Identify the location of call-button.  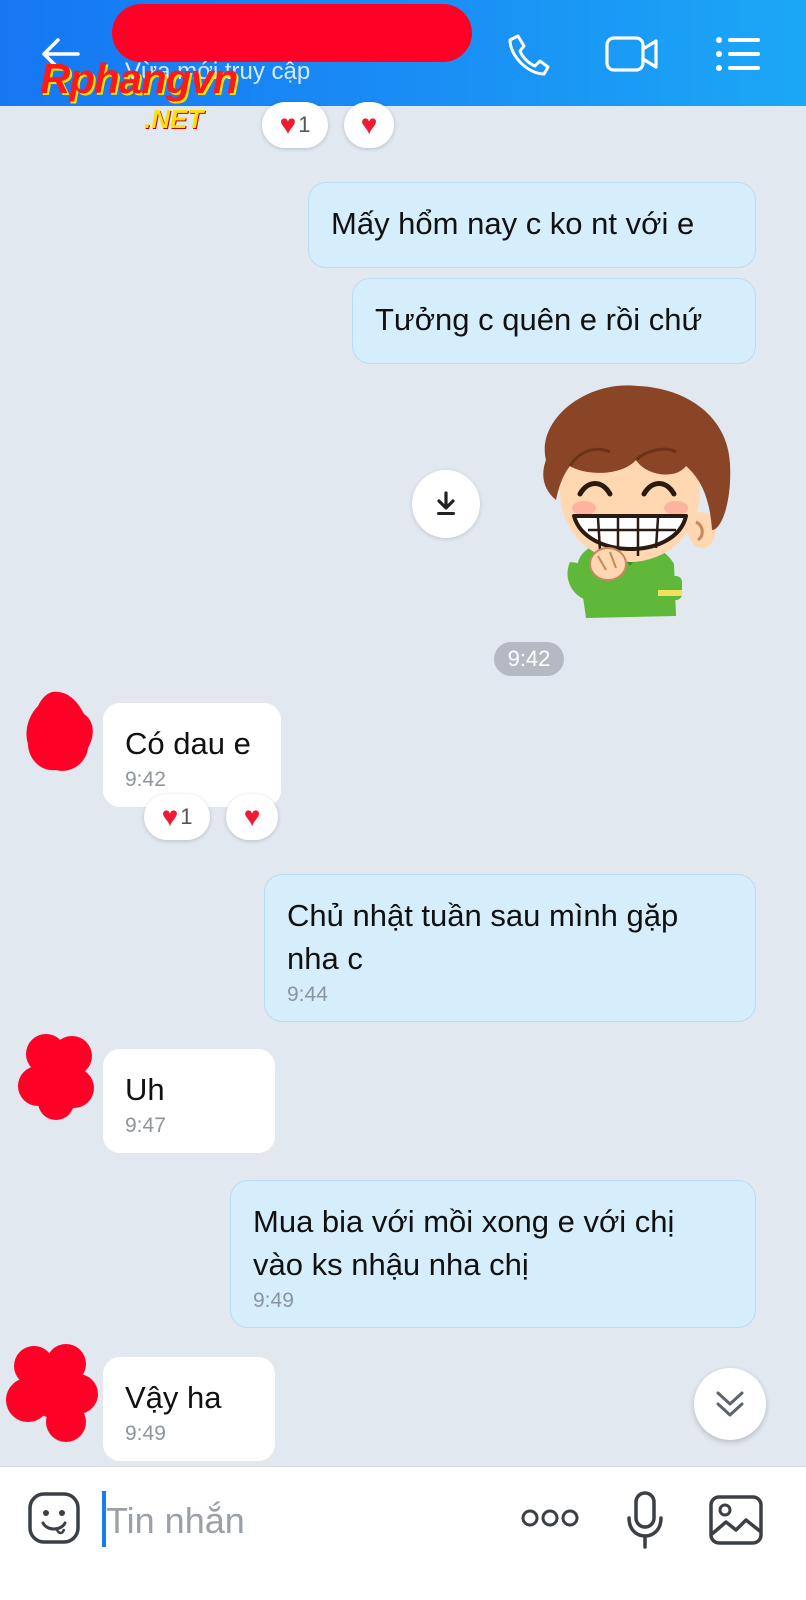
(528, 54).